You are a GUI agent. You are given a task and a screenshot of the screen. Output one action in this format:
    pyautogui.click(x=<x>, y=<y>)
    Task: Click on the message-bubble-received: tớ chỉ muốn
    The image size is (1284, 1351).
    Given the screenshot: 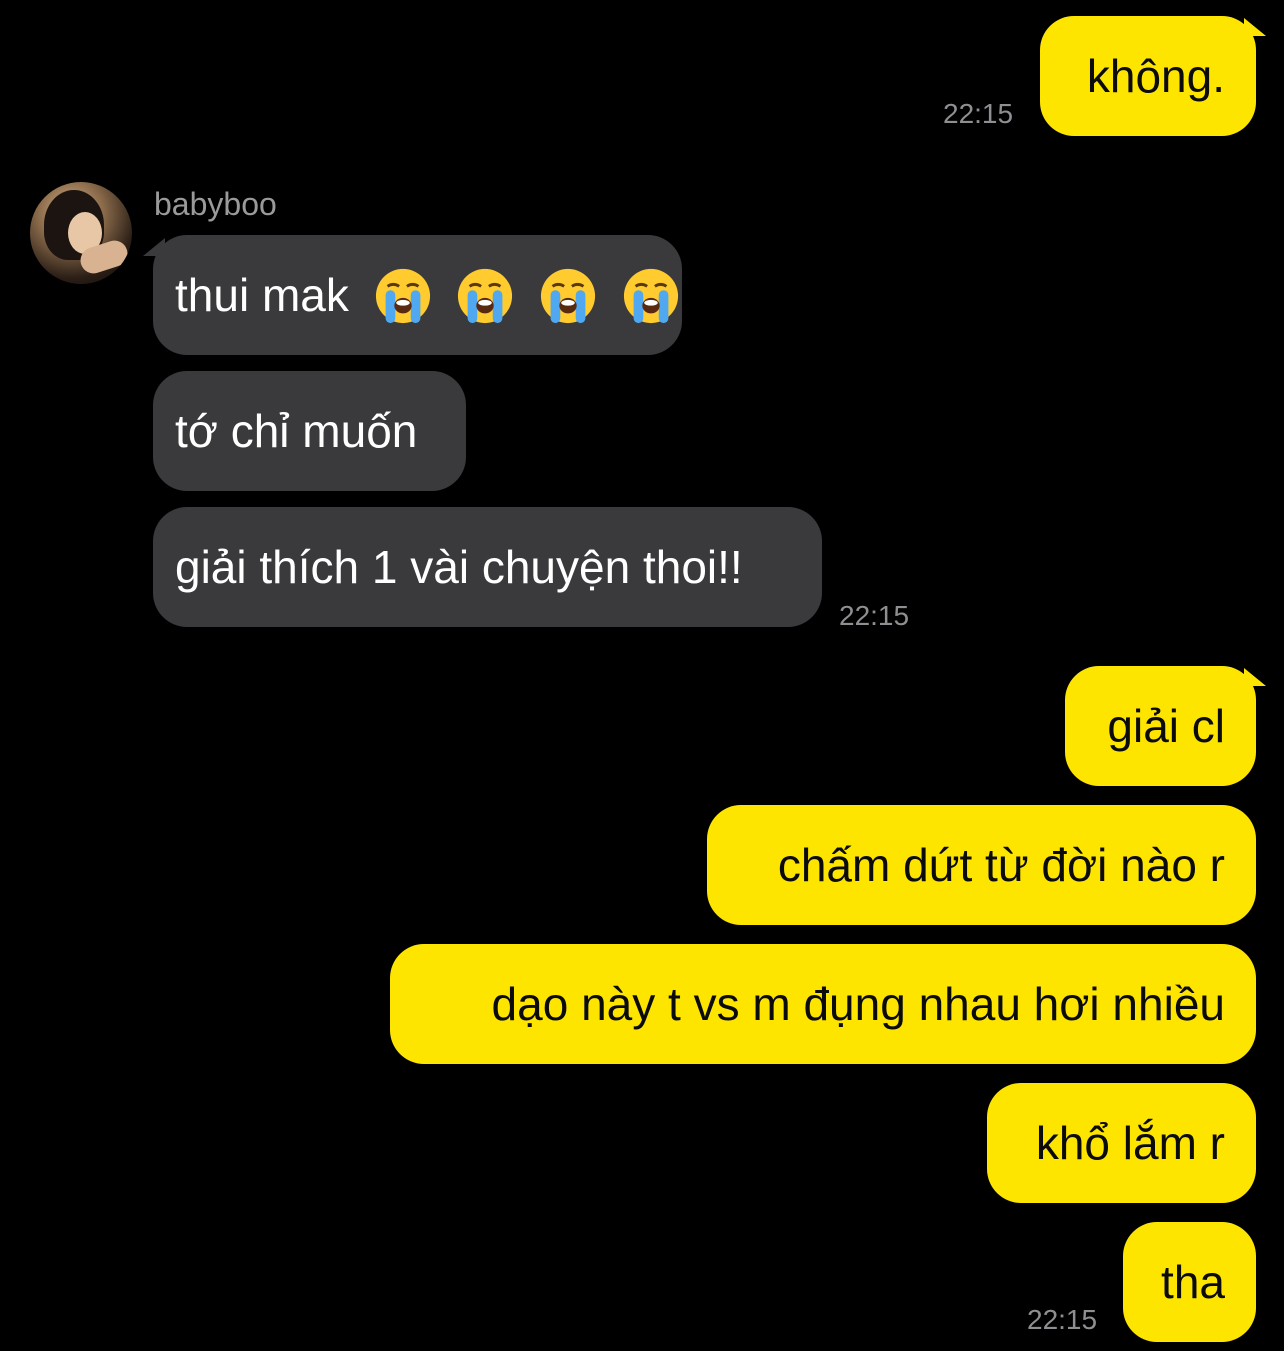 What is the action you would take?
    pyautogui.click(x=309, y=431)
    